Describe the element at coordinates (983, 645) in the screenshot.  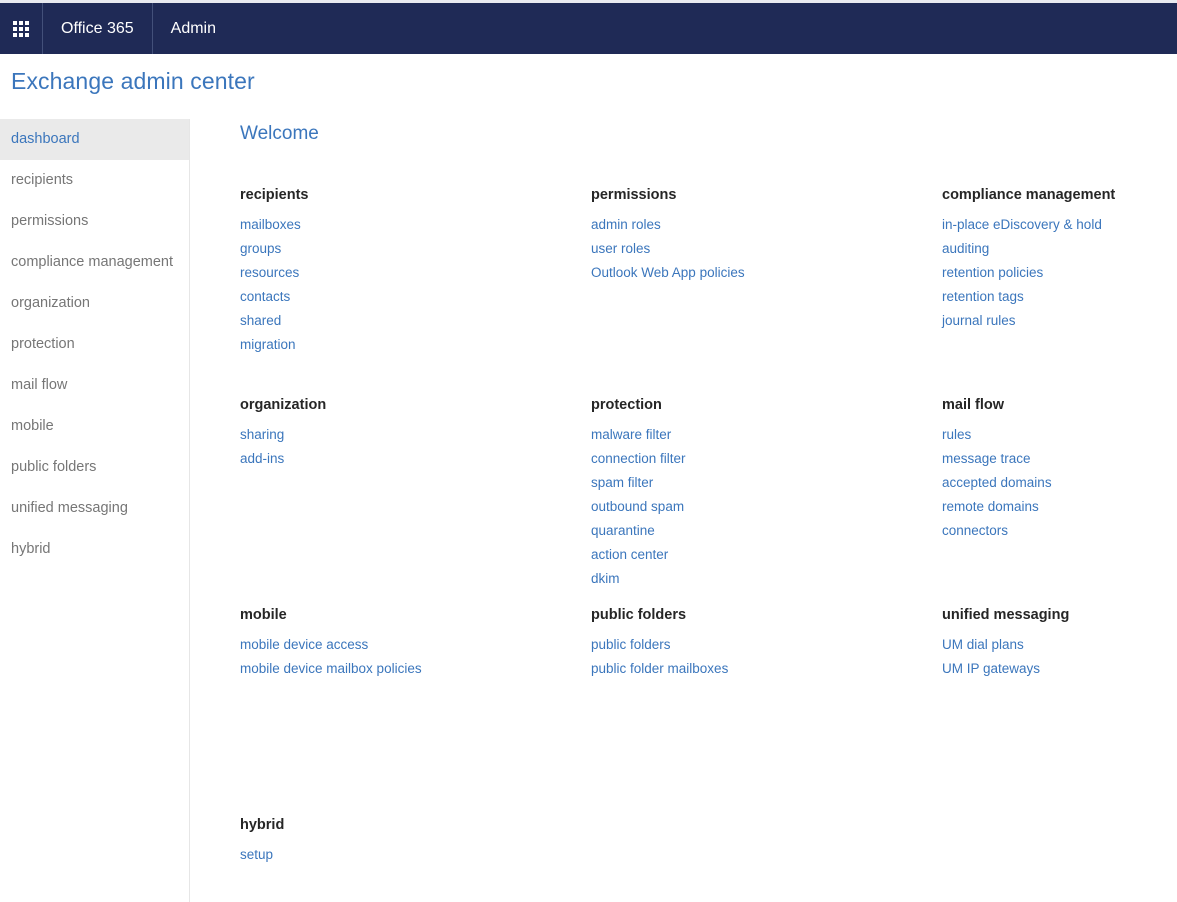
I see `link-um-dial-plans: UM dial plans` at that location.